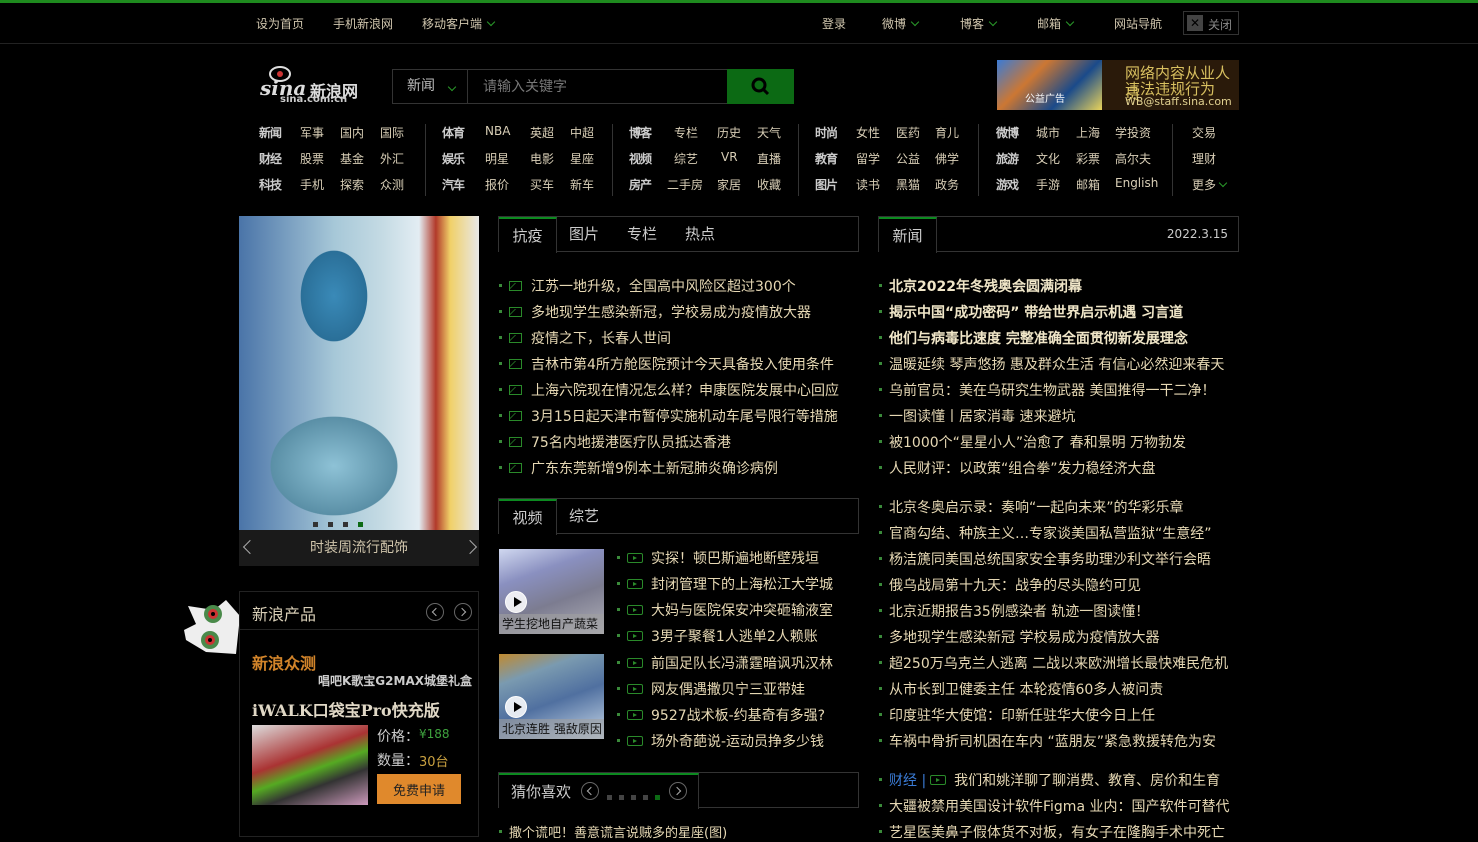  Describe the element at coordinates (459, 23) in the screenshot. I see `mobile-client-menu: 移动客户端` at that location.